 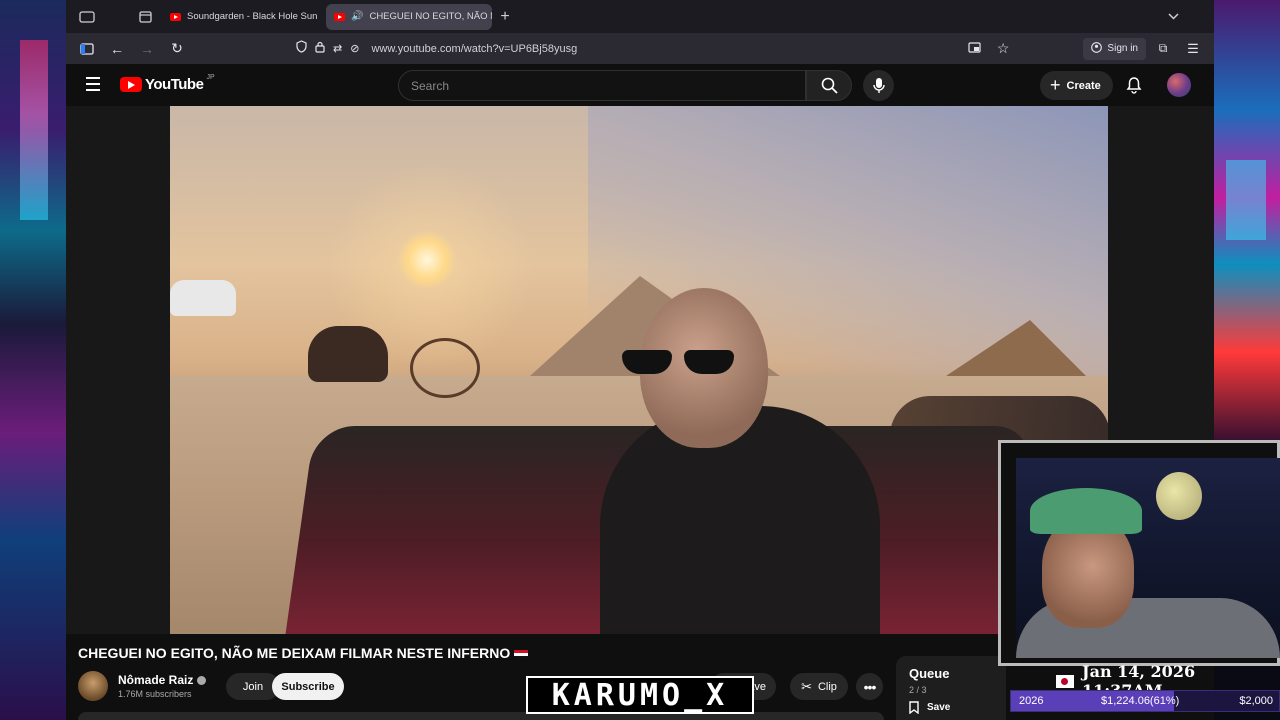 What do you see at coordinates (33, 360) in the screenshot?
I see `background-neon-left` at bounding box center [33, 360].